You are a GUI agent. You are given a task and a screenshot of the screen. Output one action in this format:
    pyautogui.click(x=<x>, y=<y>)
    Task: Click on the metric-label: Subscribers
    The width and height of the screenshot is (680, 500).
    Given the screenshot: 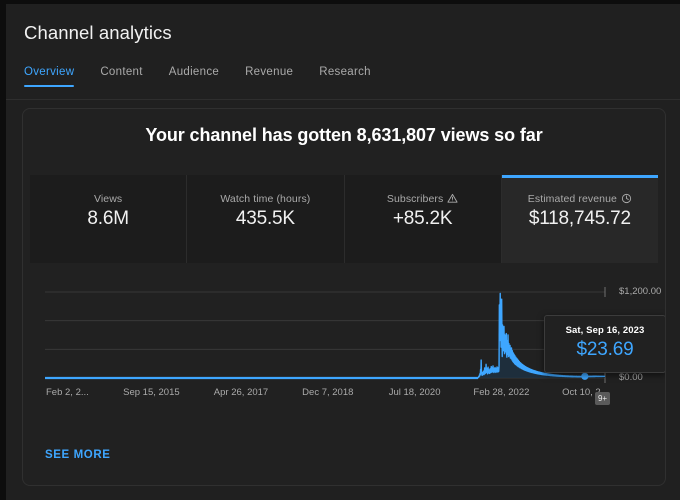 What is the action you would take?
    pyautogui.click(x=423, y=200)
    